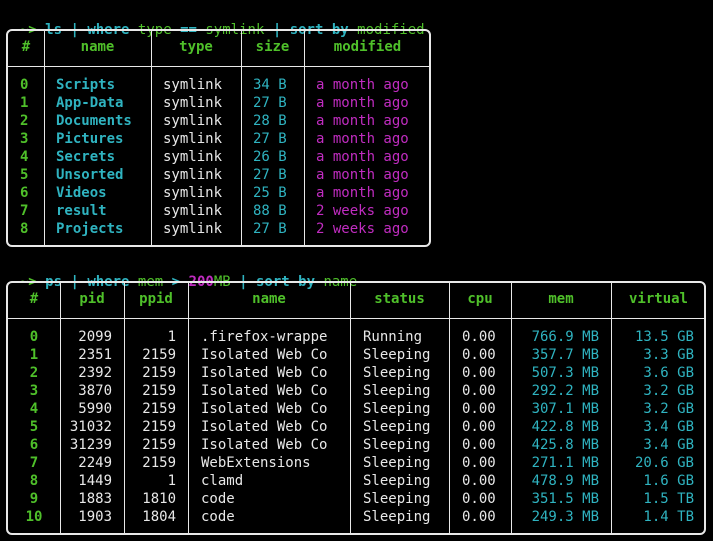  Describe the element at coordinates (565, 355) in the screenshot. I see `table-cell: 357.7 MB` at that location.